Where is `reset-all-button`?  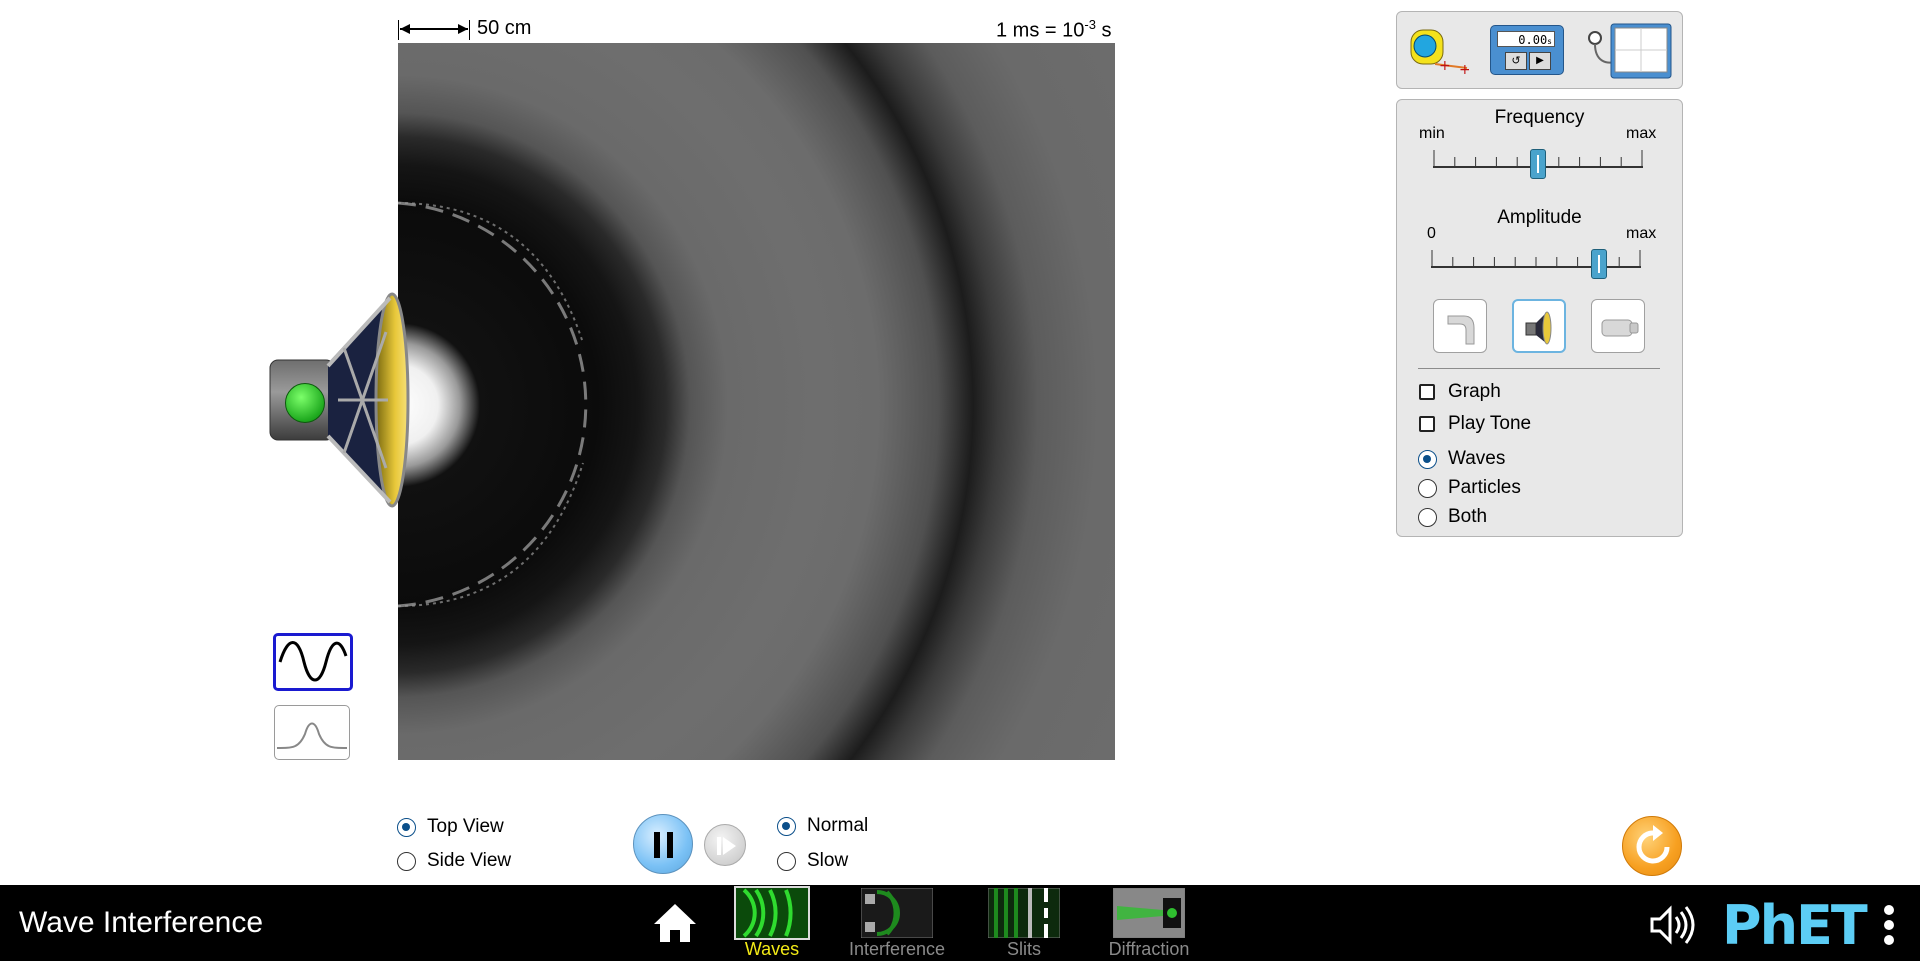
reset-all-button is located at coordinates (1652, 846).